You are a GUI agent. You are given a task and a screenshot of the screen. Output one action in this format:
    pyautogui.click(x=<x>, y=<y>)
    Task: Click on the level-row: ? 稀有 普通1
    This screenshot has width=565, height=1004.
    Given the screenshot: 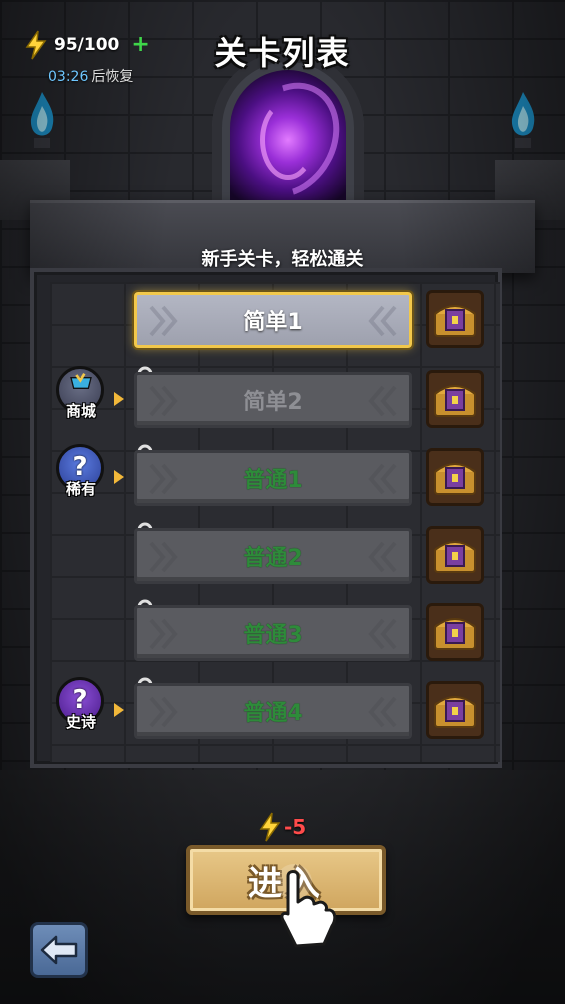 What is the action you would take?
    pyautogui.click(x=282, y=477)
    